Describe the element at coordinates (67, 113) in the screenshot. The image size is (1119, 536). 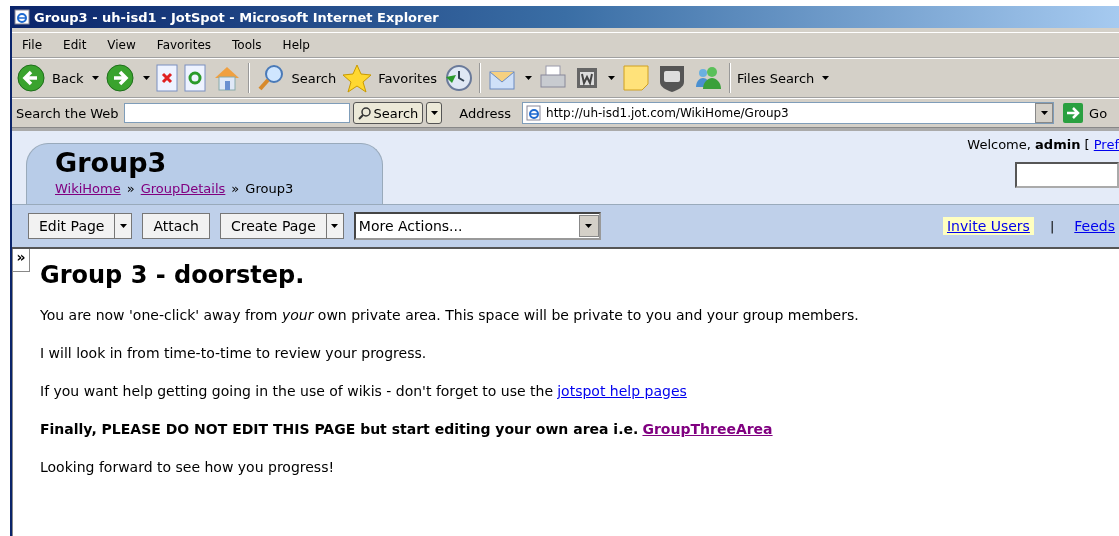
I see `search-label: Search the Web` at that location.